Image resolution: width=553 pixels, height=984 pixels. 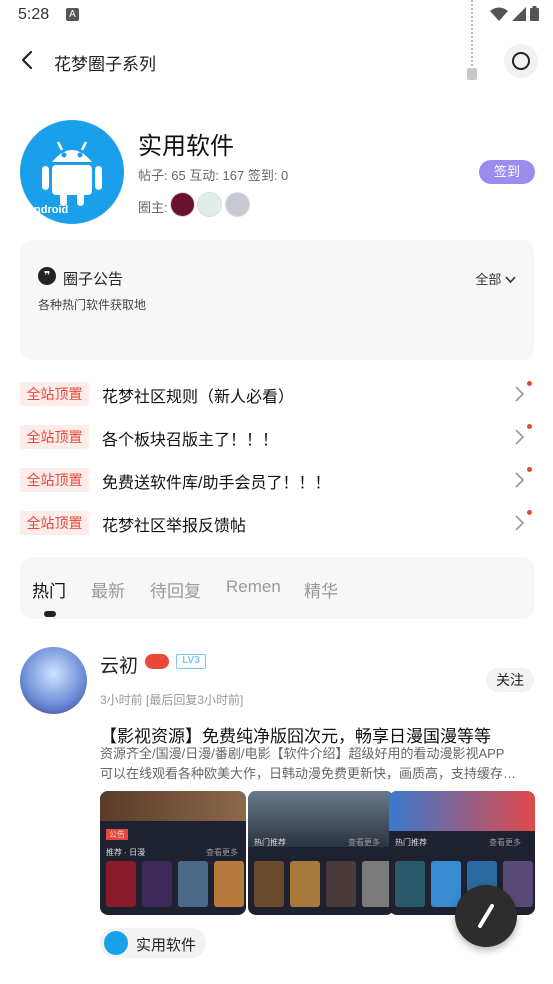 What do you see at coordinates (302, 753) in the screenshot?
I see `post-body-line: 资源齐全/国漫/日漫/番剧/电影【软件介绍】超级好用的看动漫影视APP` at bounding box center [302, 753].